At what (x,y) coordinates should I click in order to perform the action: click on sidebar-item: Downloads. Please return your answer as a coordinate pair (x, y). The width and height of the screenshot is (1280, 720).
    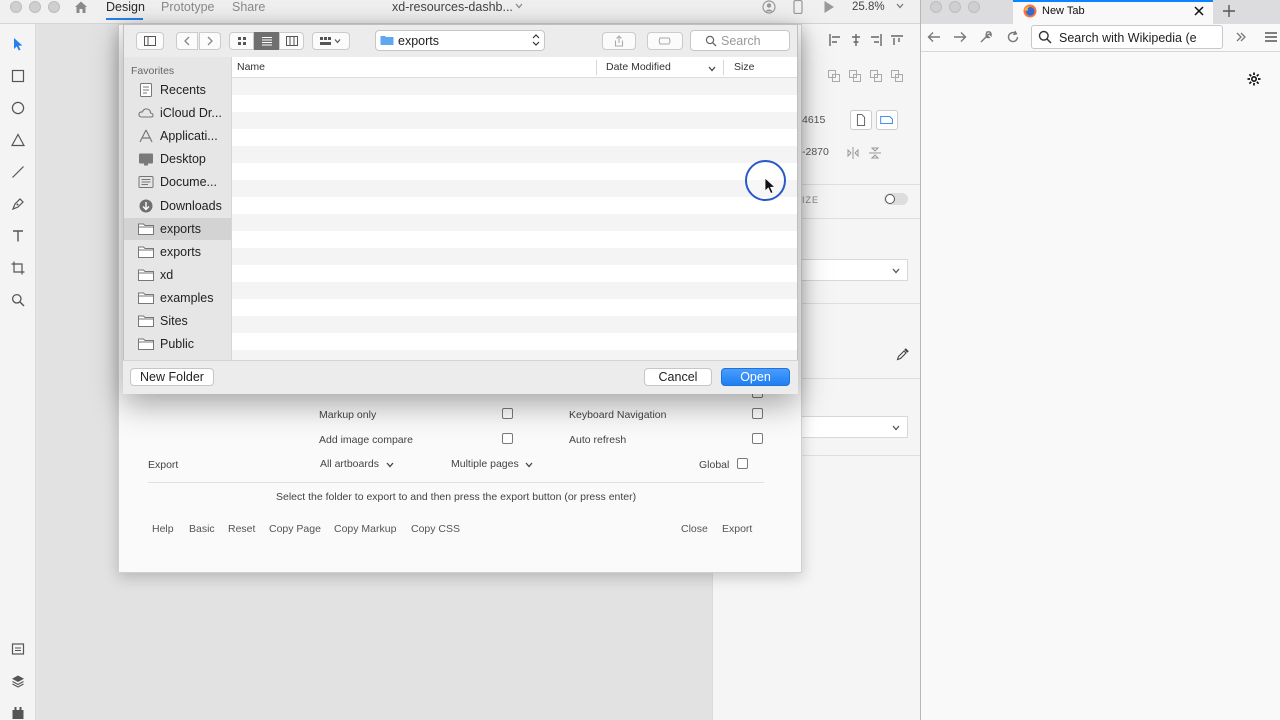
    Looking at the image, I should click on (177, 206).